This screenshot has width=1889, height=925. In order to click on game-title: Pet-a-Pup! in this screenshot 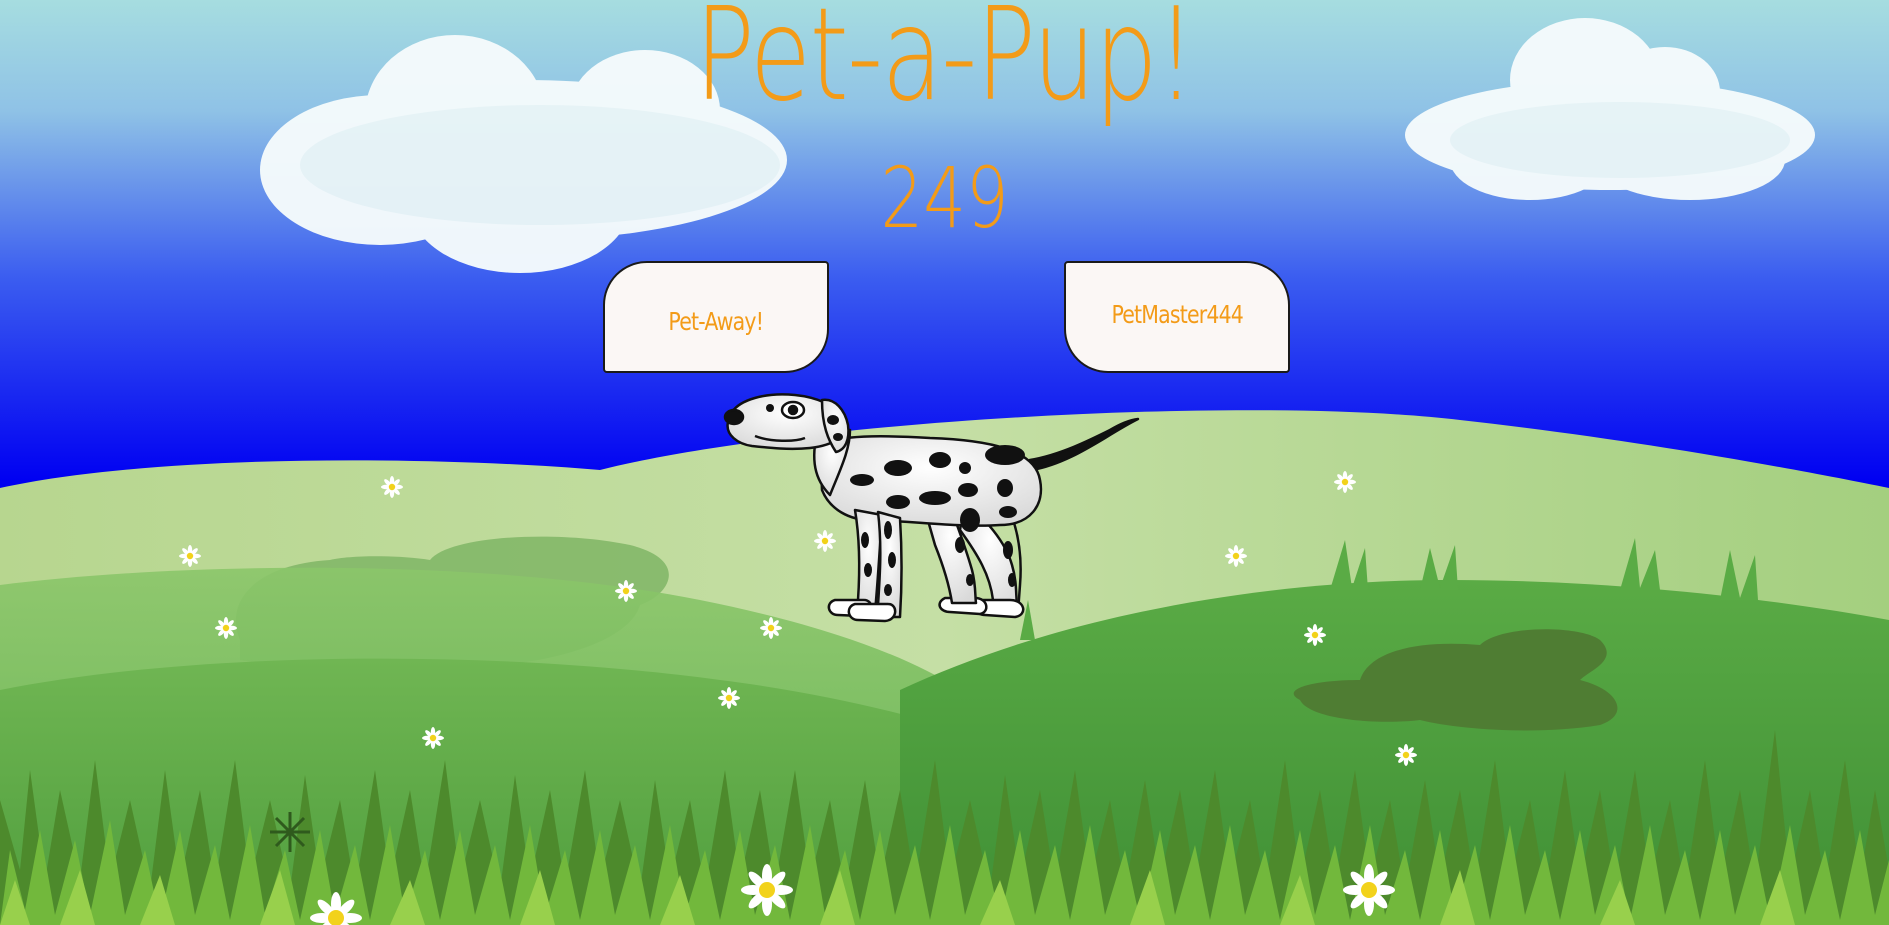, I will do `click(945, 65)`.